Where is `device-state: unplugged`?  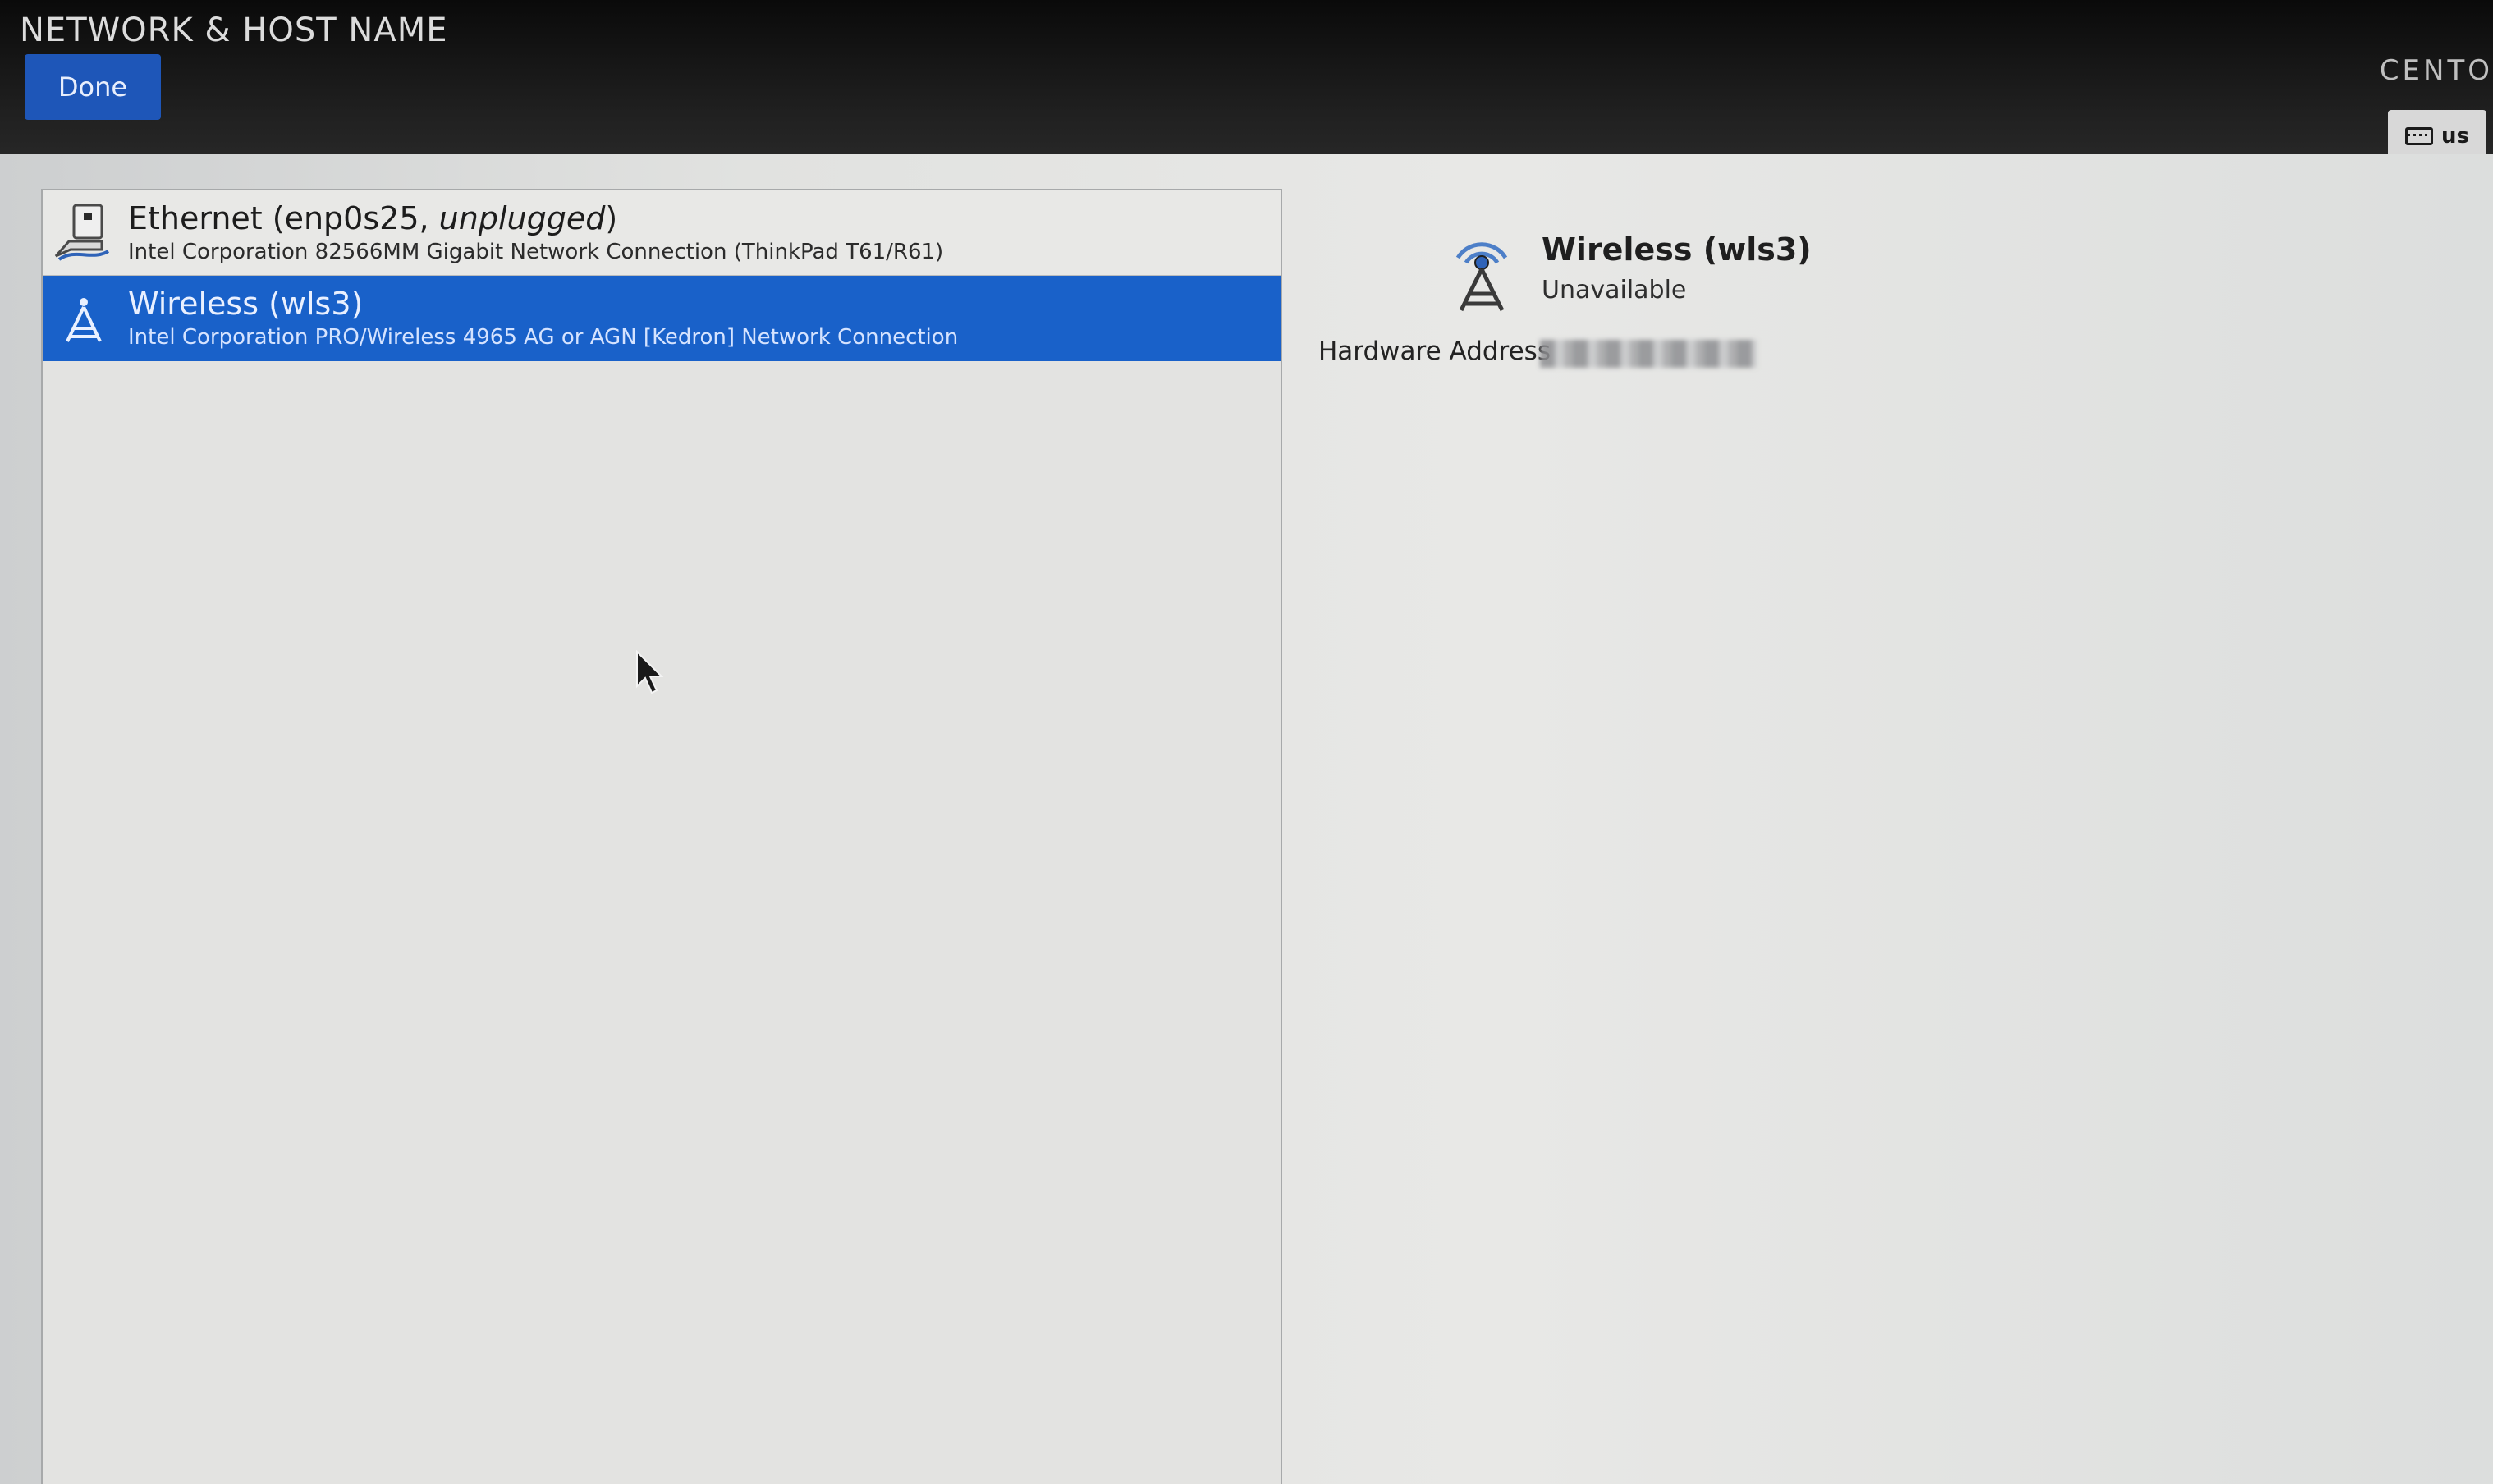
device-state: unplugged is located at coordinates (522, 218).